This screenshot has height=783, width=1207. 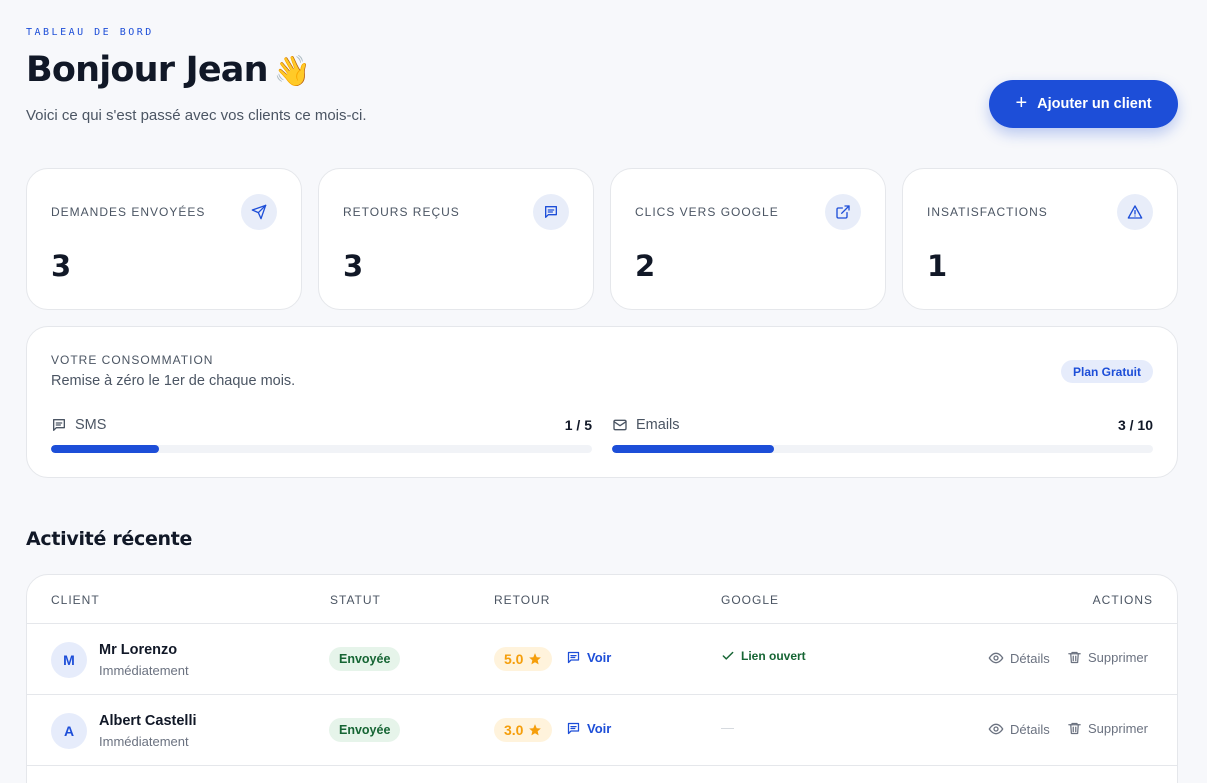 I want to click on recent-activity-title: Activité récente, so click(x=109, y=539).